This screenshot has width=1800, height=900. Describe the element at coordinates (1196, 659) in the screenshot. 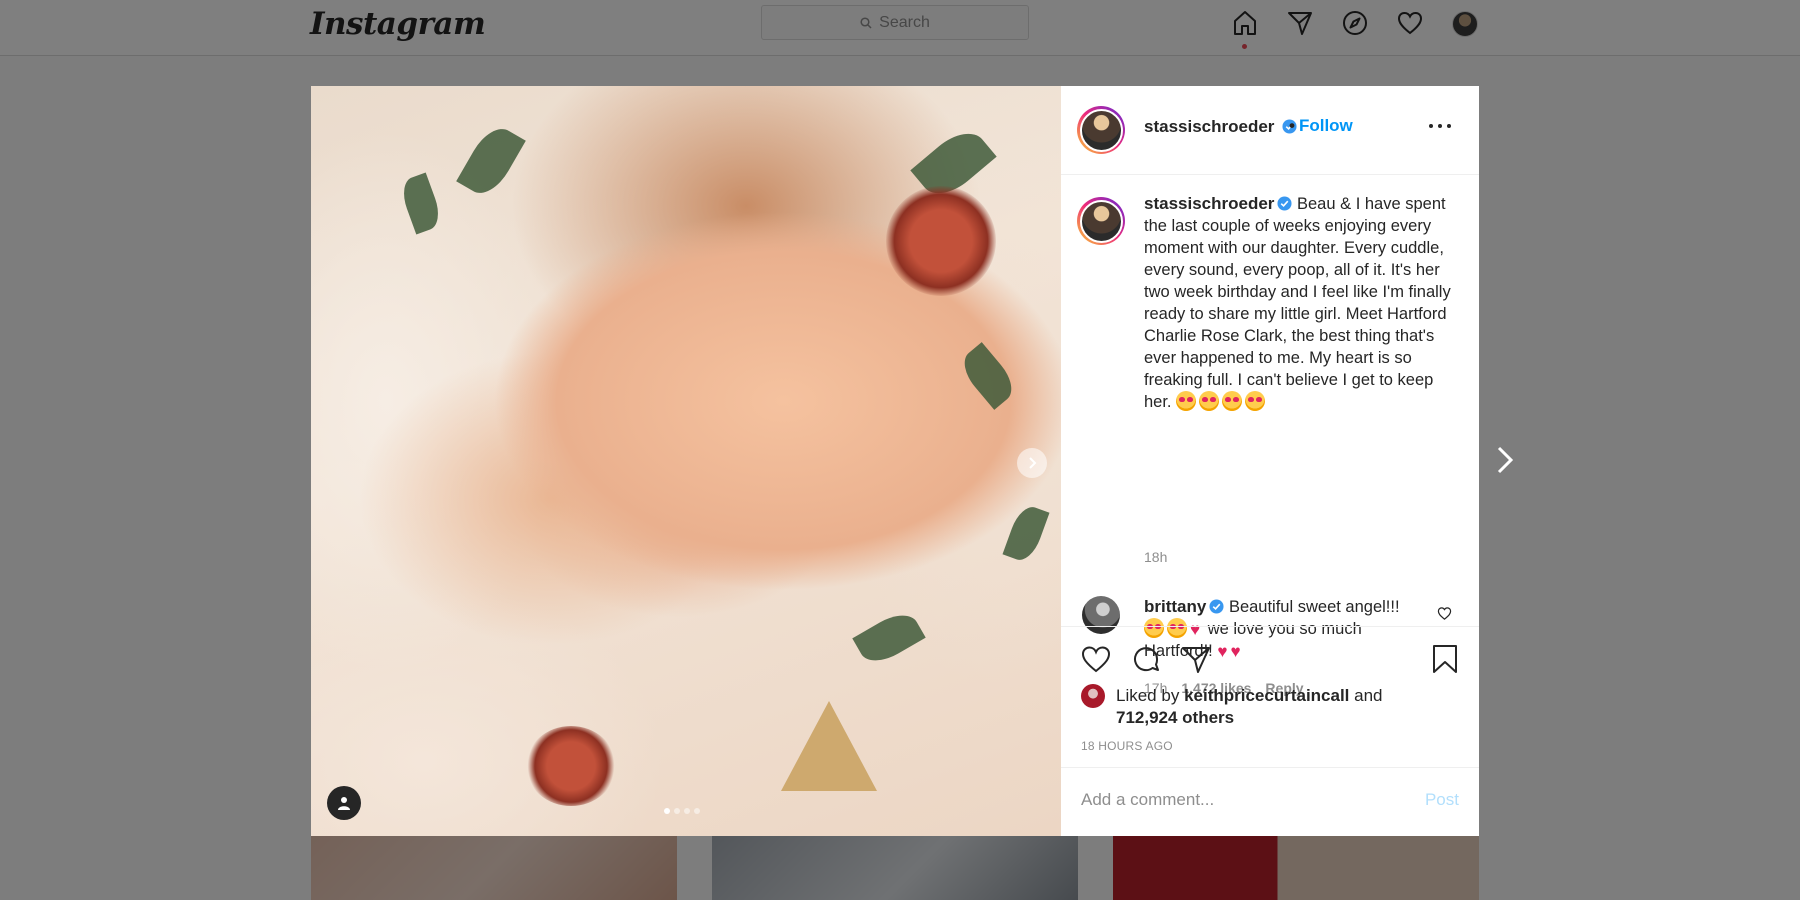

I see `share-icon` at that location.